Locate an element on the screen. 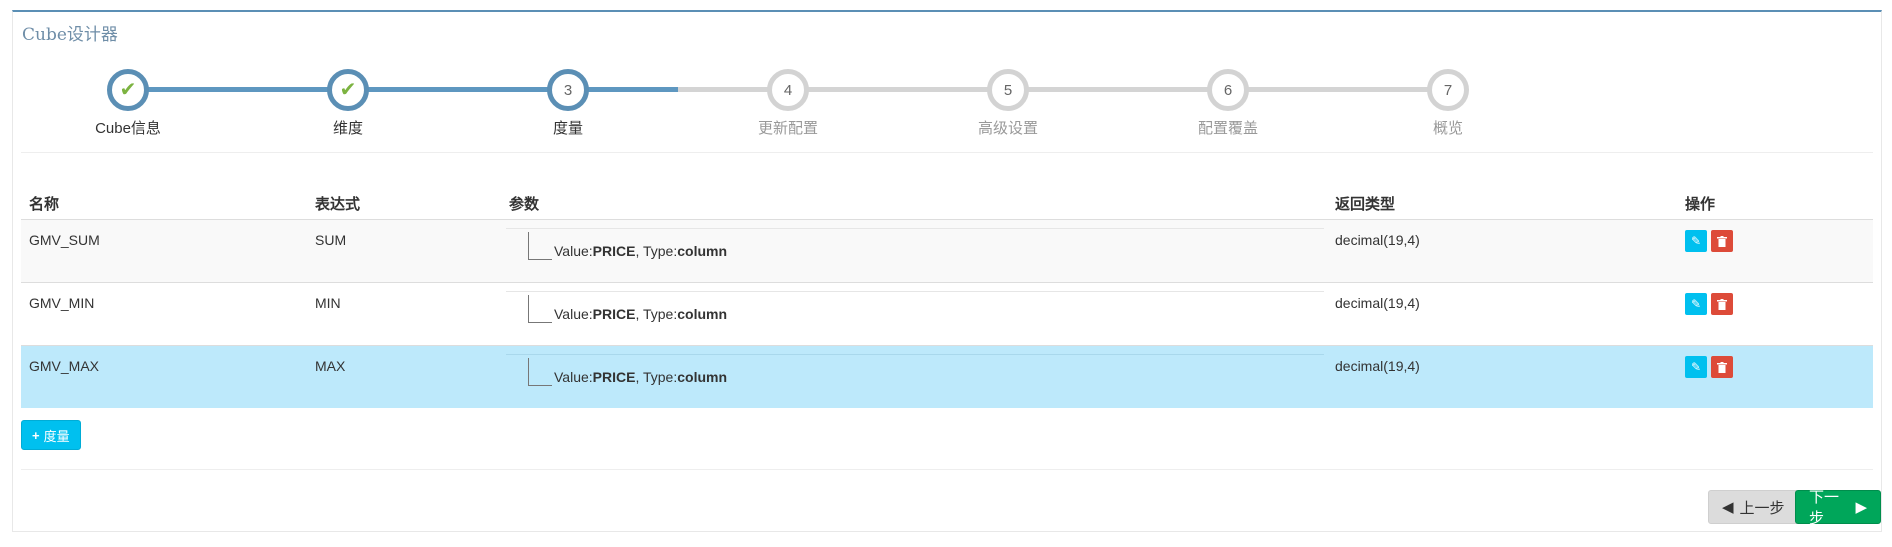  measure-expression: SUM is located at coordinates (331, 240).